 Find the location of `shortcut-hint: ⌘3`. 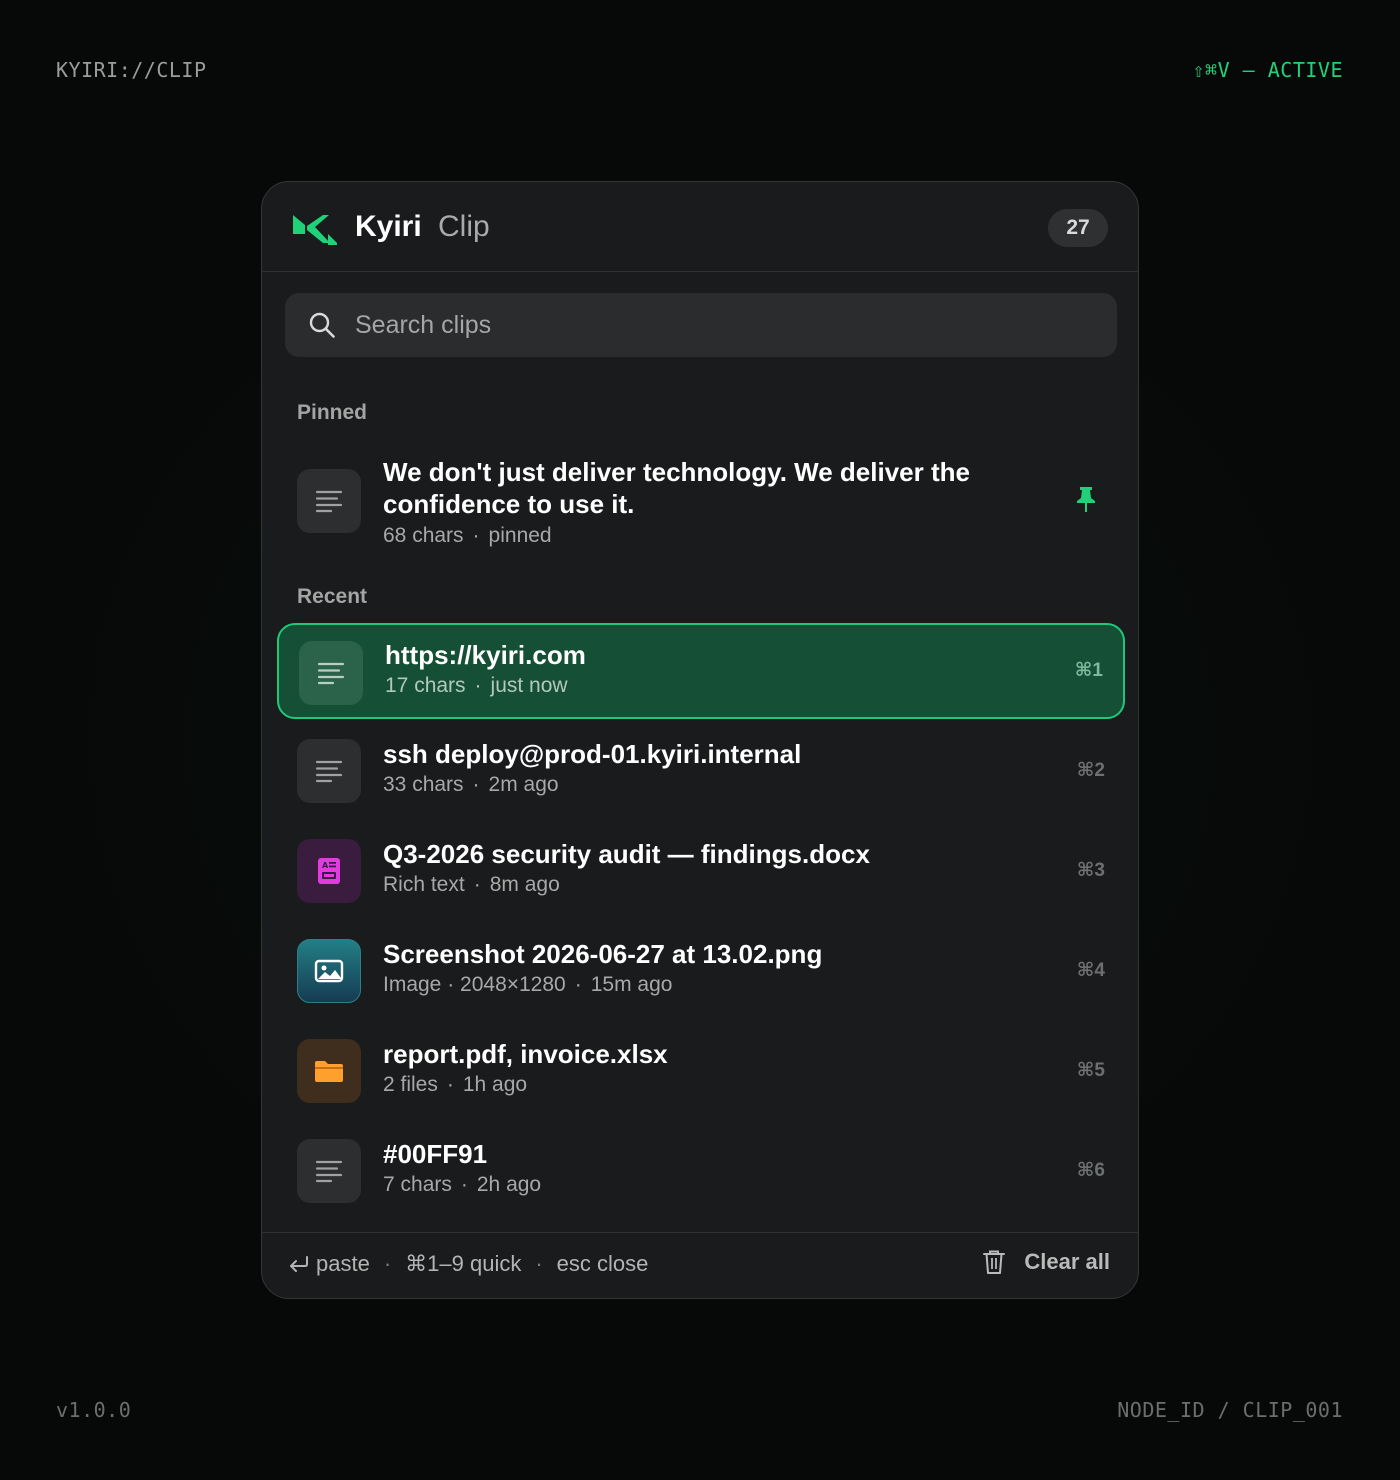

shortcut-hint: ⌘3 is located at coordinates (1090, 870).